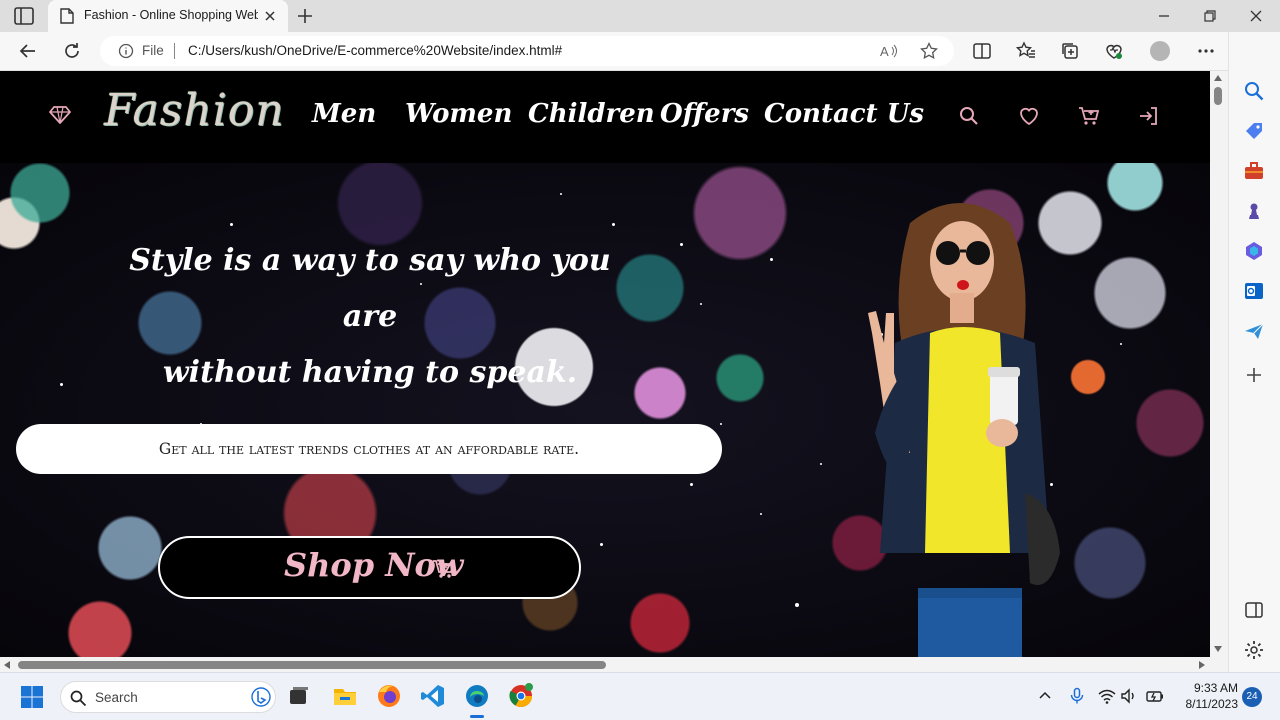 Image resolution: width=1280 pixels, height=720 pixels. I want to click on volume-icon, so click(1129, 696).